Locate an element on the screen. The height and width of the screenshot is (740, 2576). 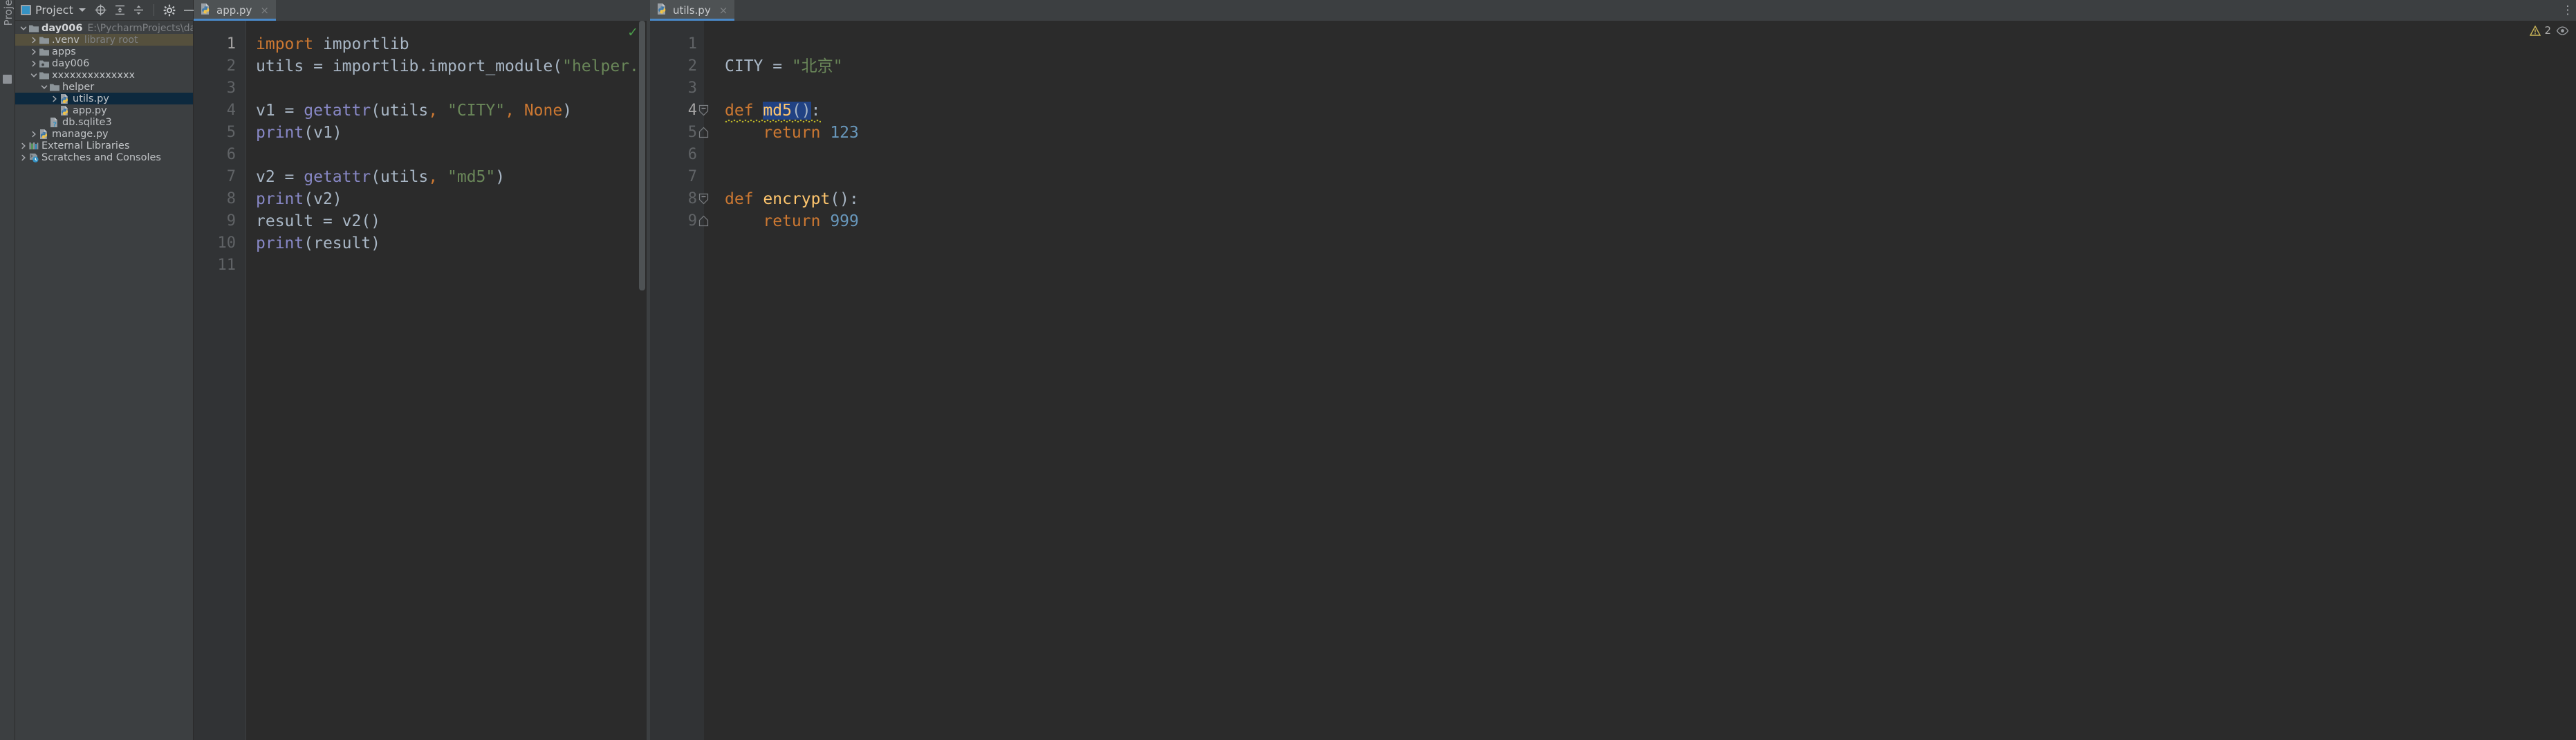
warning-count: 2 is located at coordinates (2547, 30).